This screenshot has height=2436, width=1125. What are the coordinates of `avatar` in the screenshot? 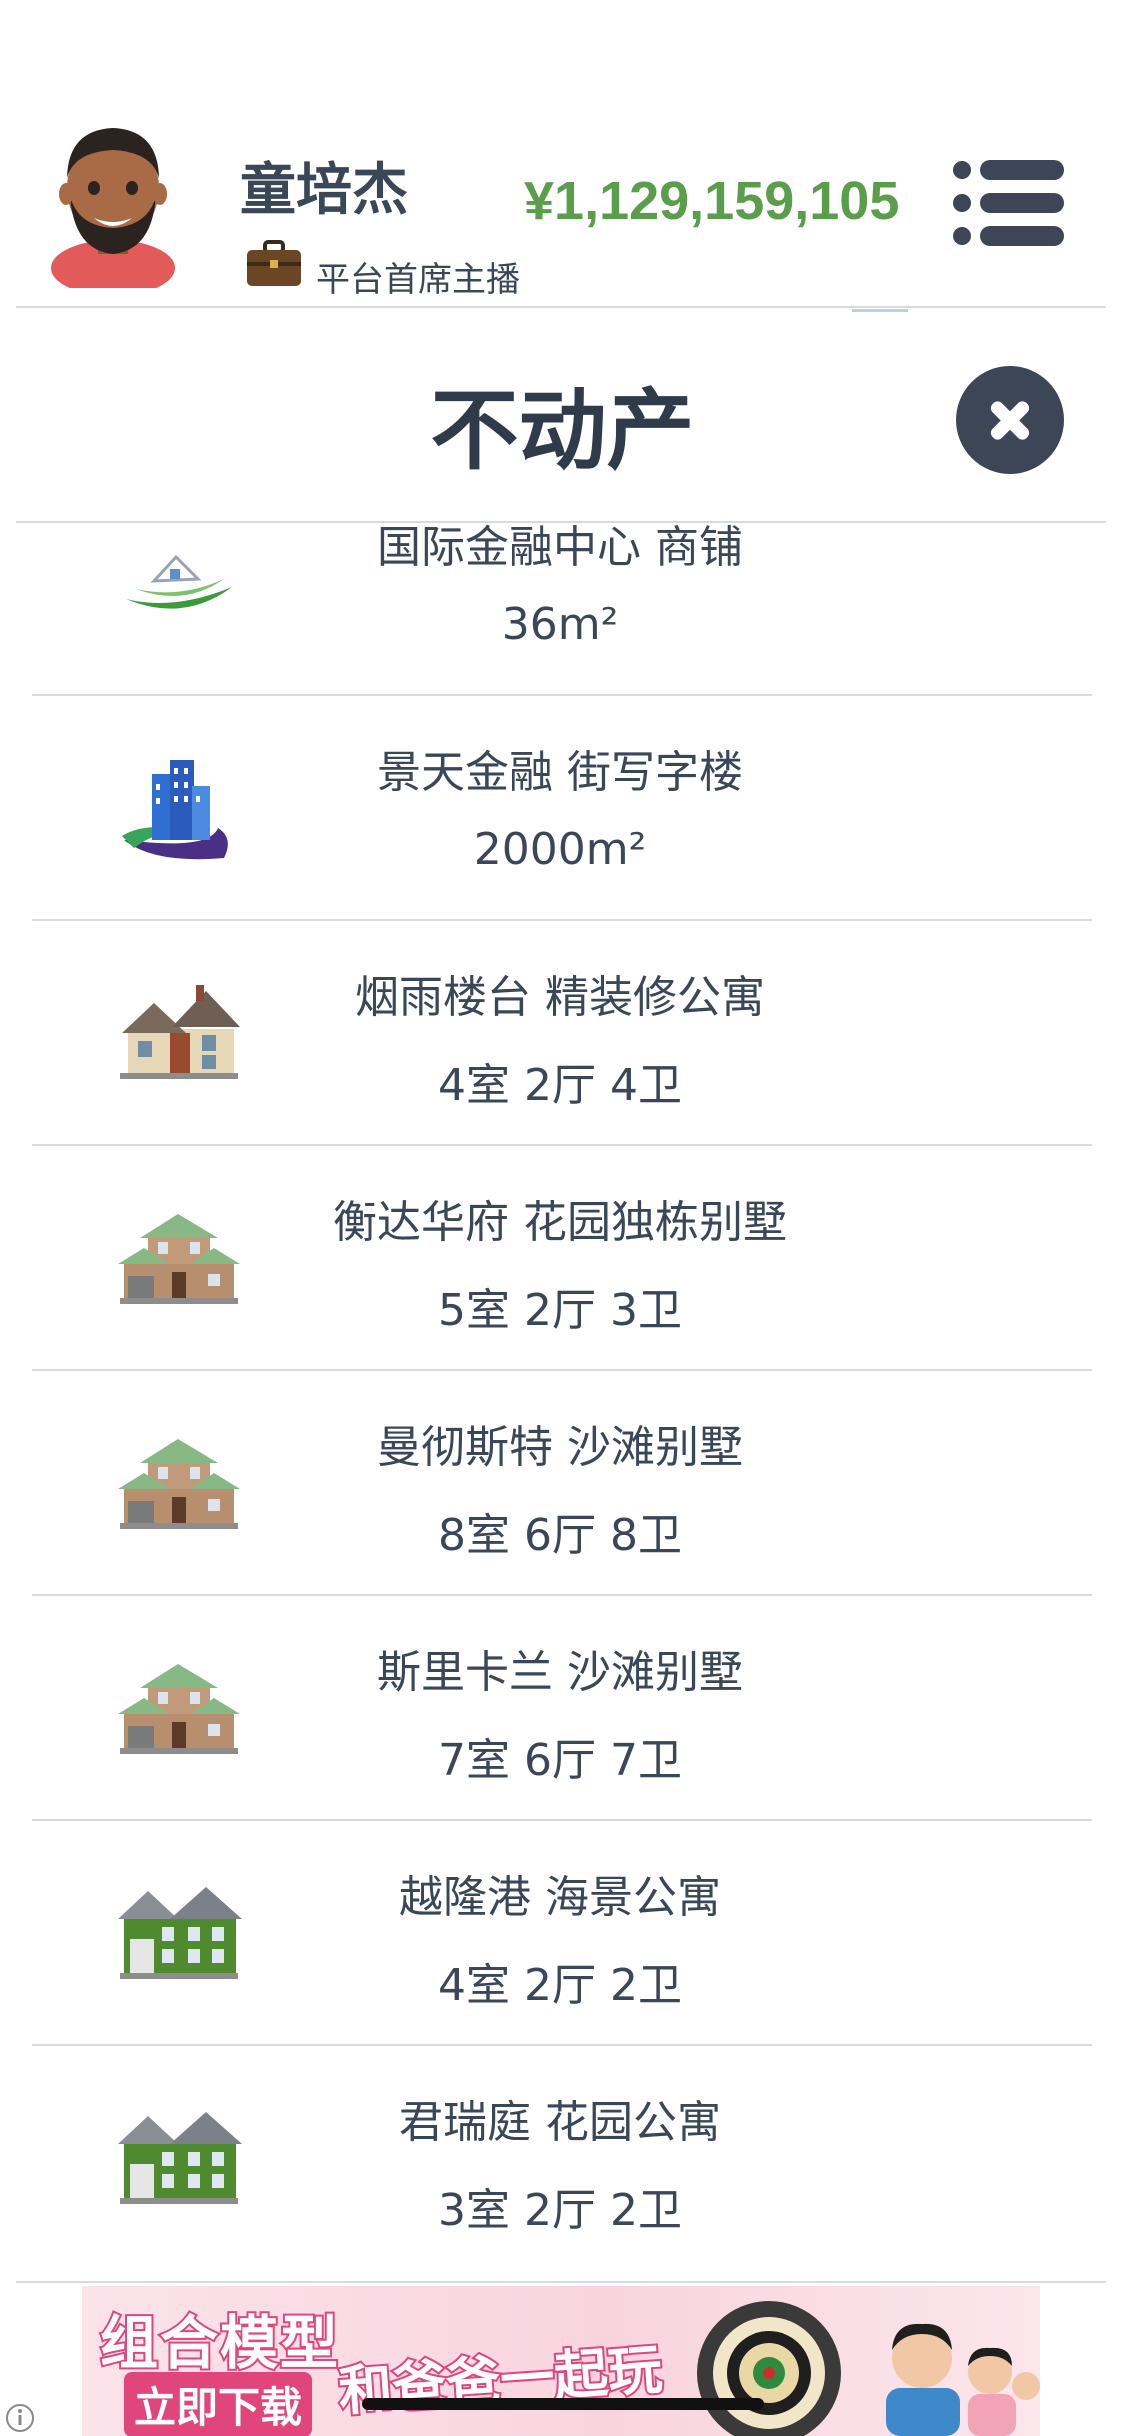 It's located at (113, 203).